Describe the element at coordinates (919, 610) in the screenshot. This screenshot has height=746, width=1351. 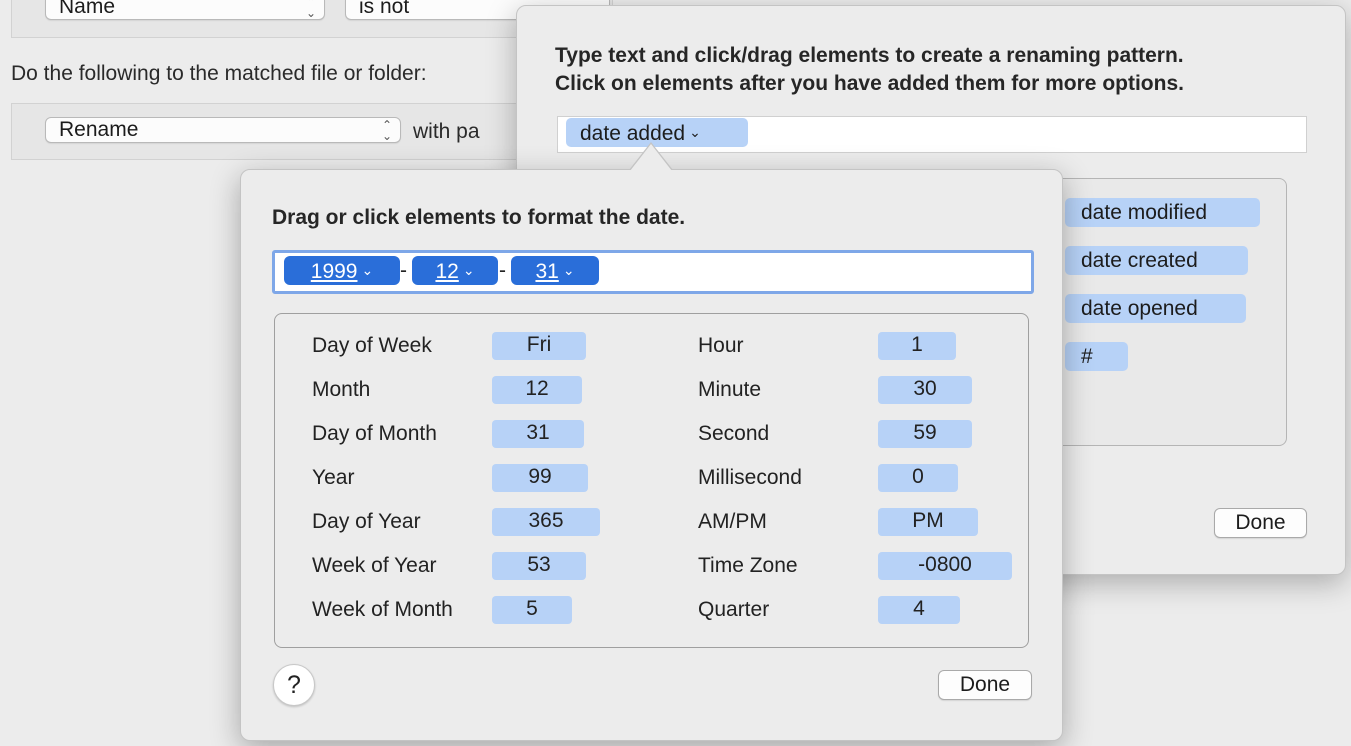
I see `token-quarter: 4` at that location.